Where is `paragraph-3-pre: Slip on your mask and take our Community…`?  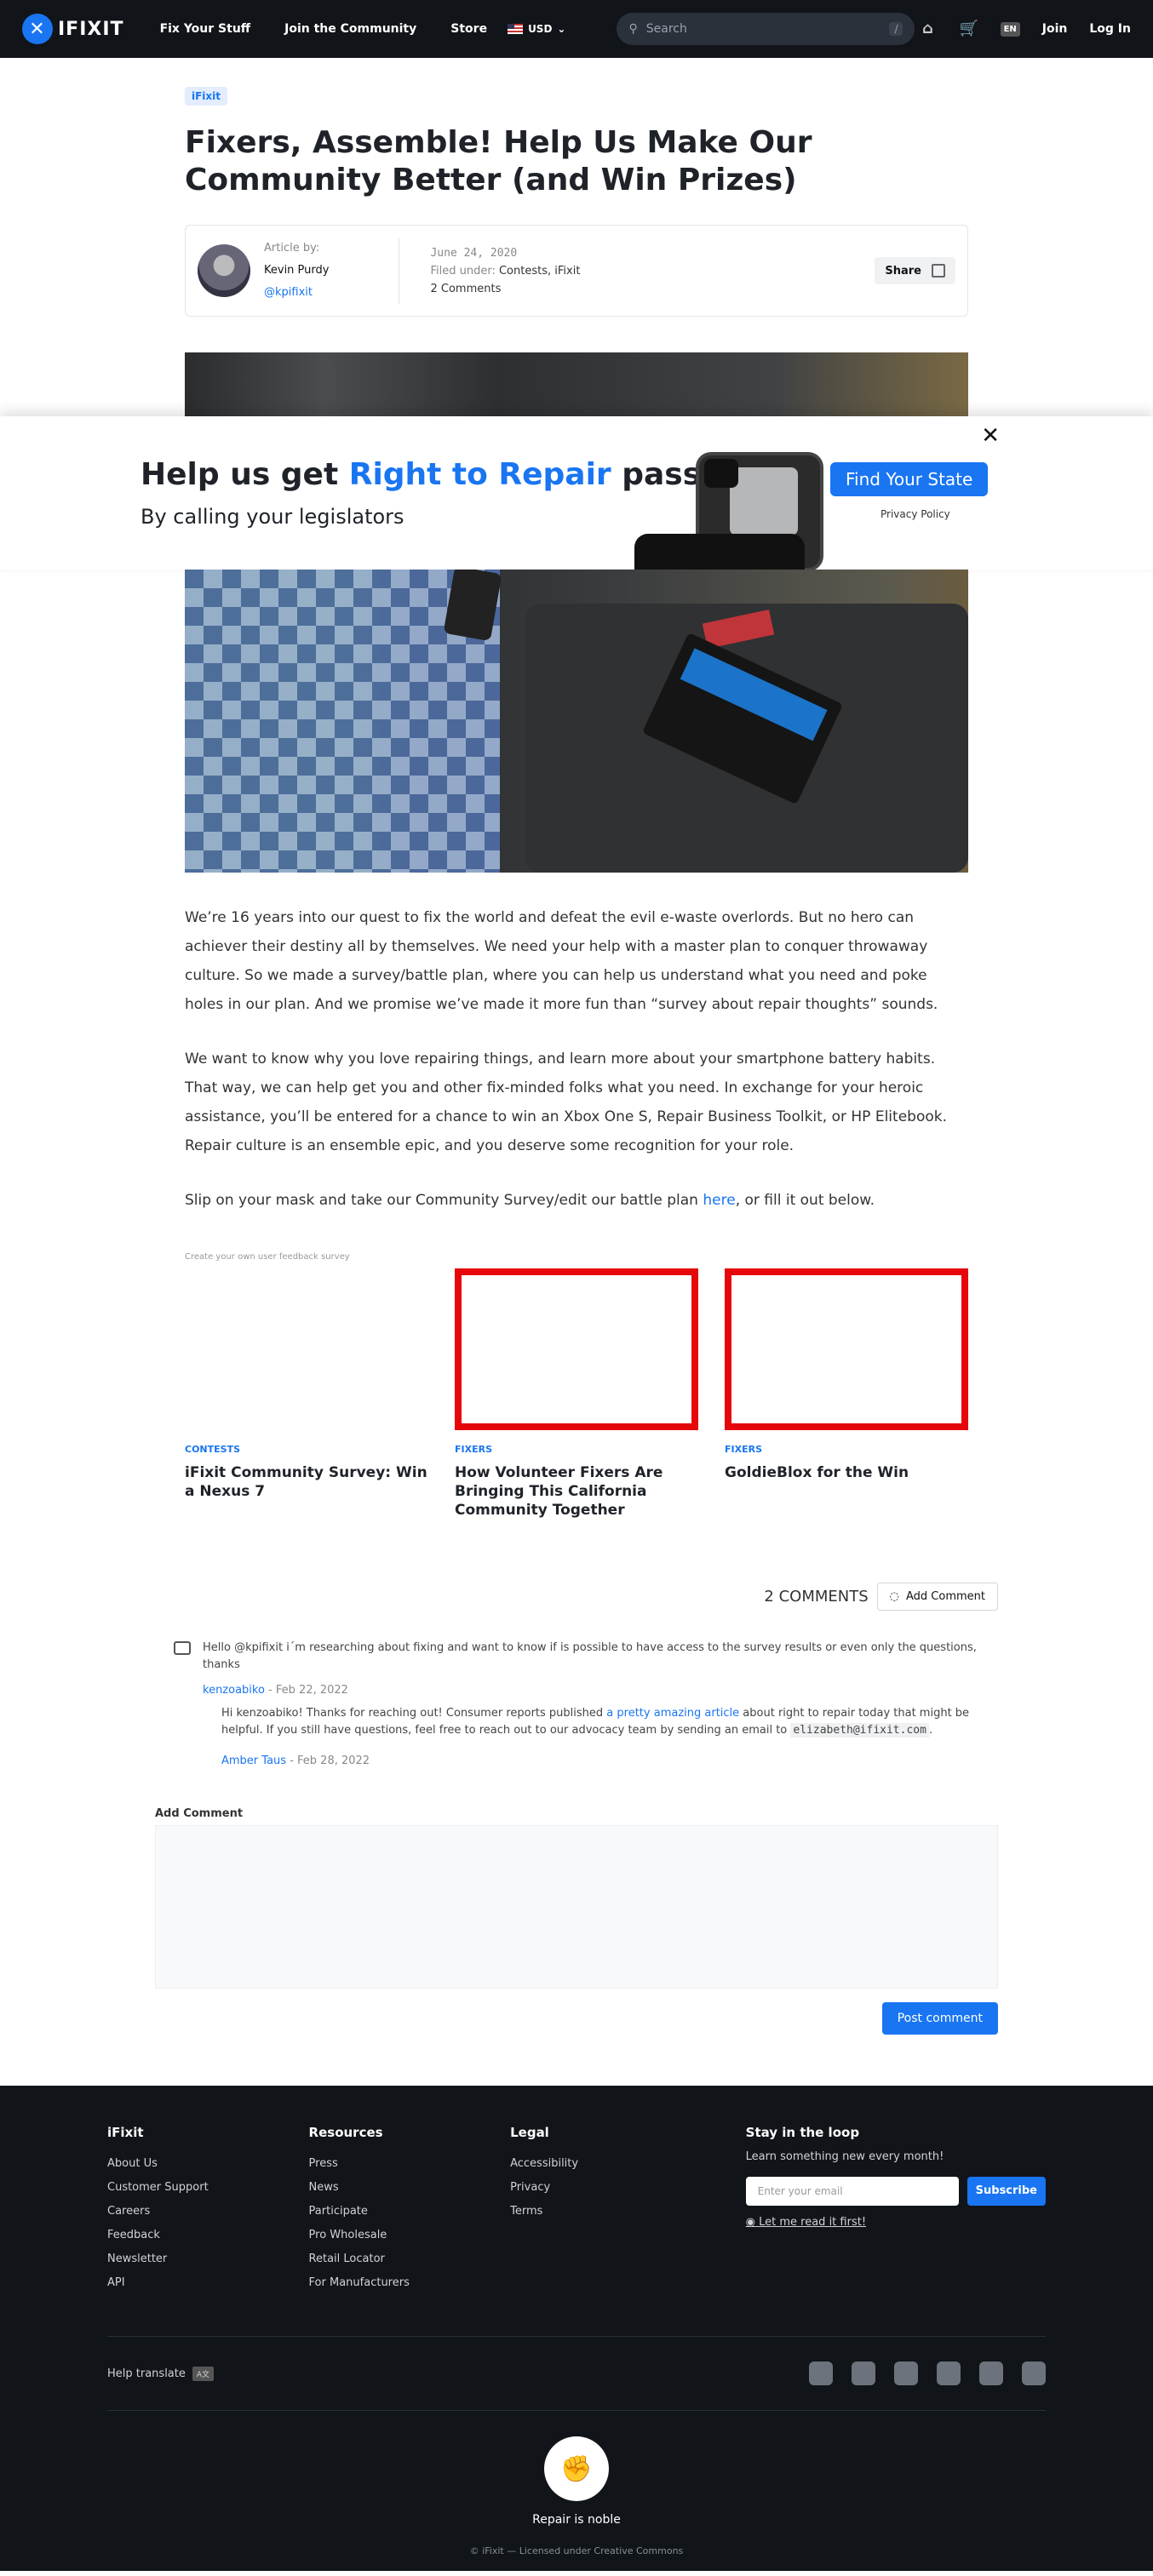
paragraph-3-pre: Slip on your mask and take our Community… is located at coordinates (444, 1200).